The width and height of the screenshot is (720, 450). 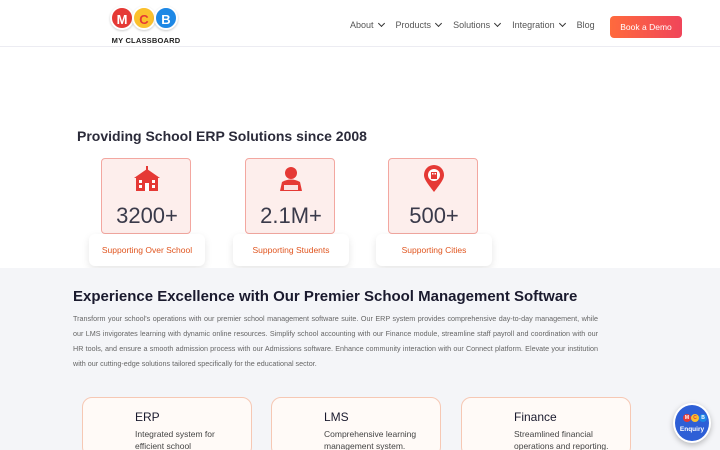 What do you see at coordinates (533, 25) in the screenshot?
I see `nav-label: Integration` at bounding box center [533, 25].